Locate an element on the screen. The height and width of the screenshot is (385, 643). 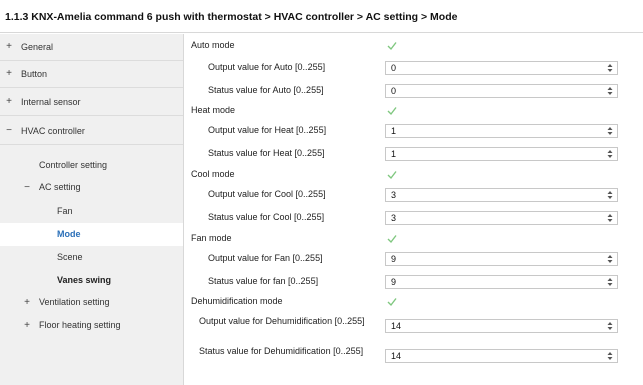
param-label: Auto mode is located at coordinates (213, 45).